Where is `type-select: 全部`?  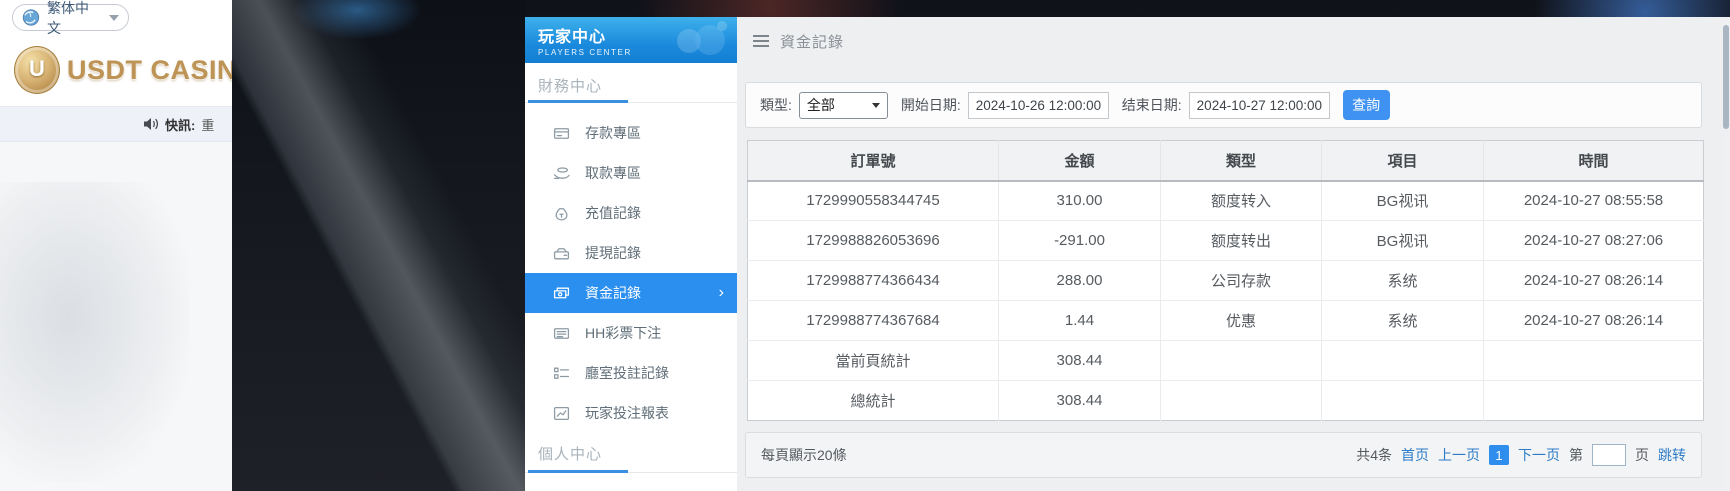 type-select: 全部 is located at coordinates (843, 105).